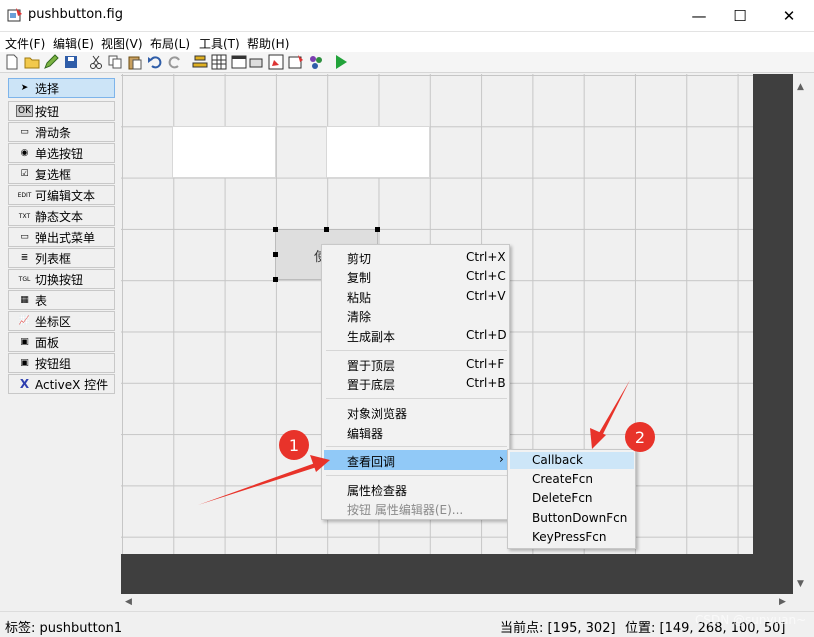 This screenshot has width=814, height=637. I want to click on status-current-point: 当前点: [195, 302], so click(558, 628).